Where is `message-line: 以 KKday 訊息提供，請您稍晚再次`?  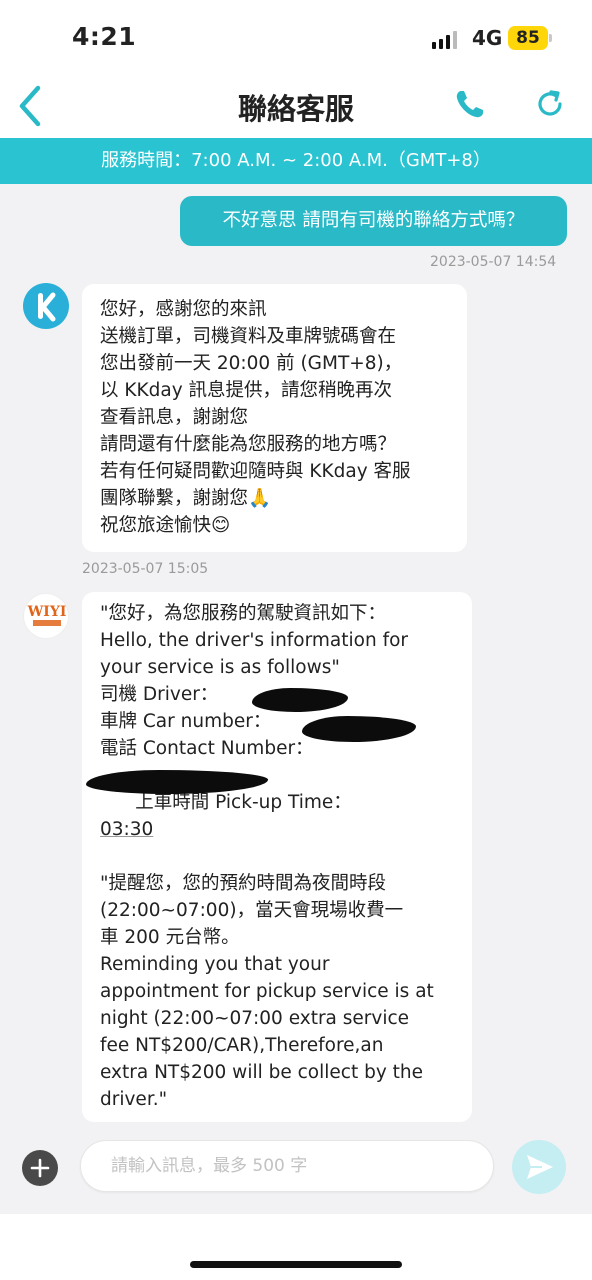
message-line: 以 KKday 訊息提供，請您稍晚再次 is located at coordinates (246, 390).